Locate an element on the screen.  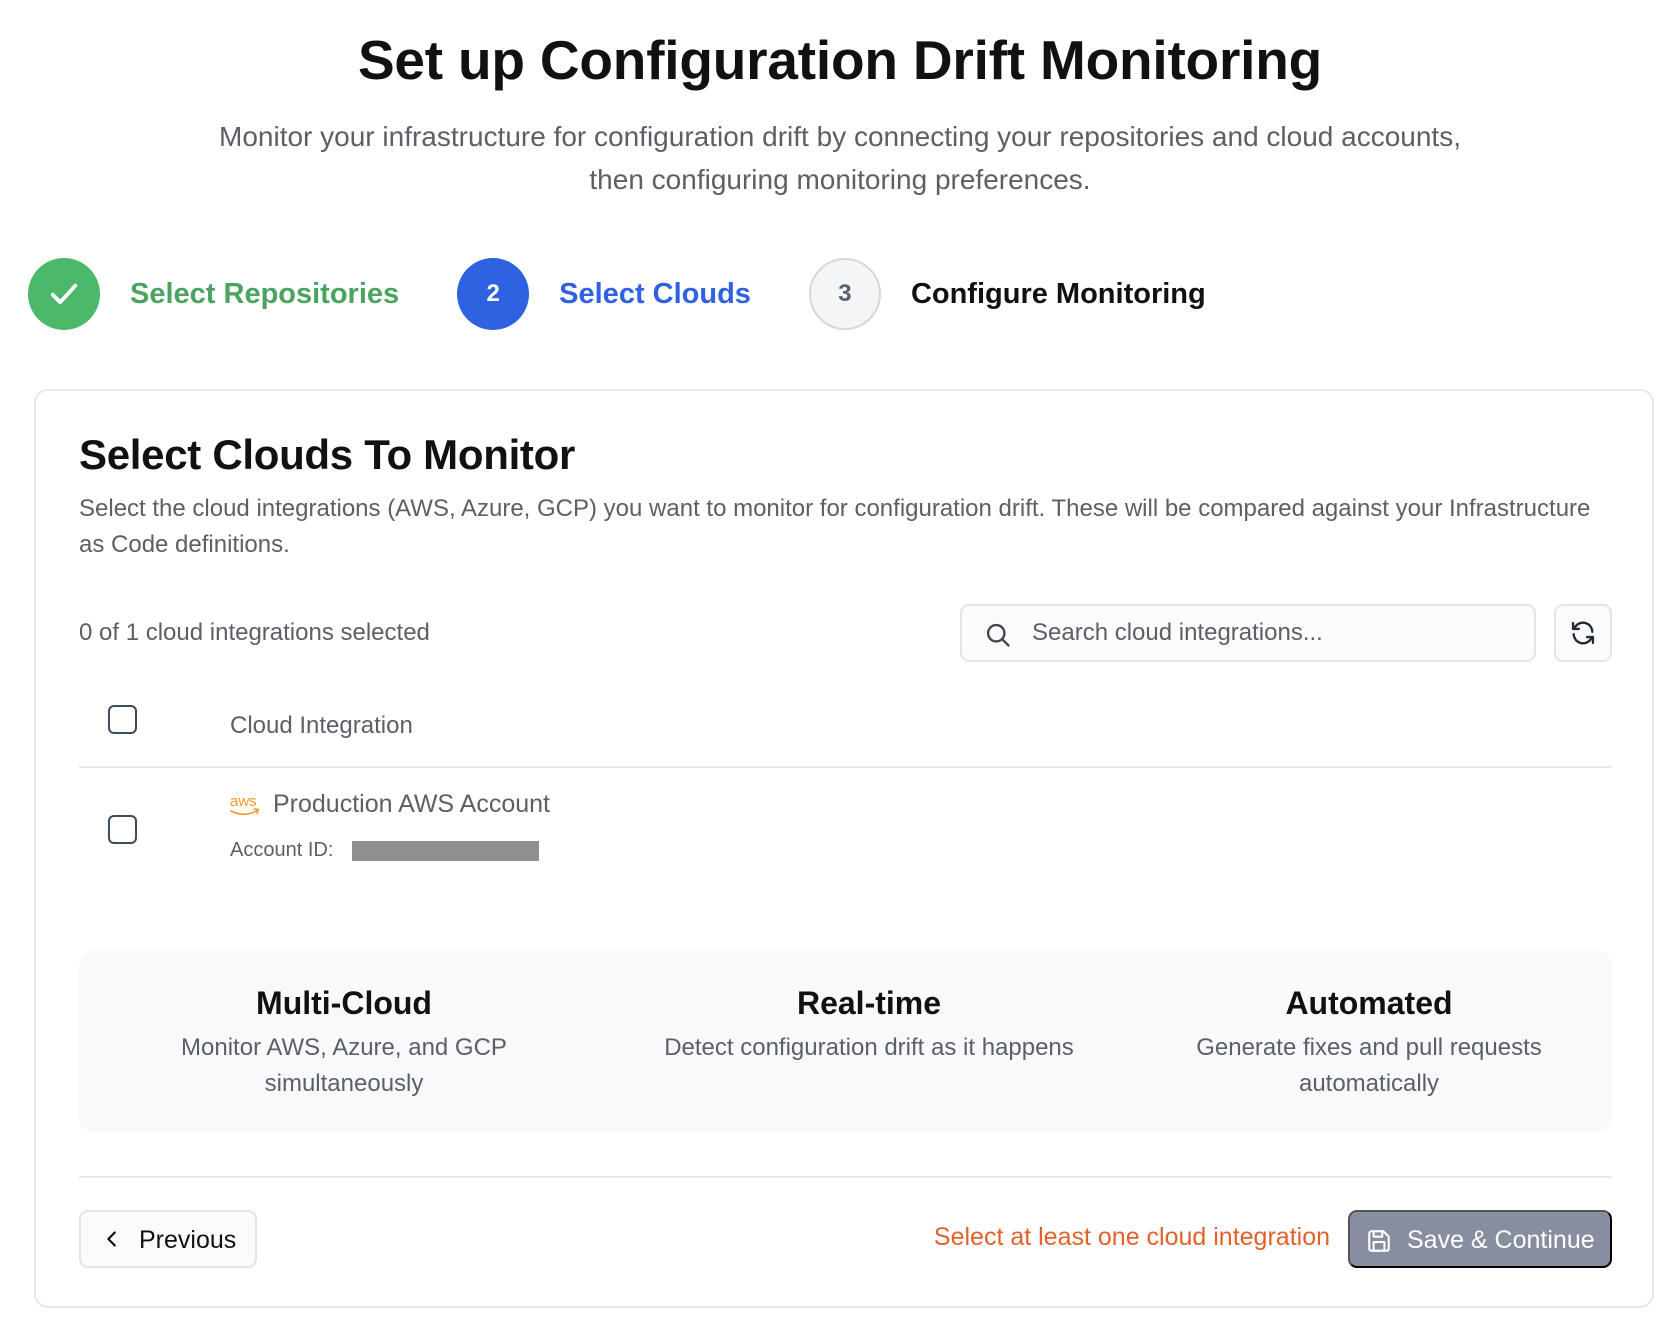
search-icon is located at coordinates (998, 635).